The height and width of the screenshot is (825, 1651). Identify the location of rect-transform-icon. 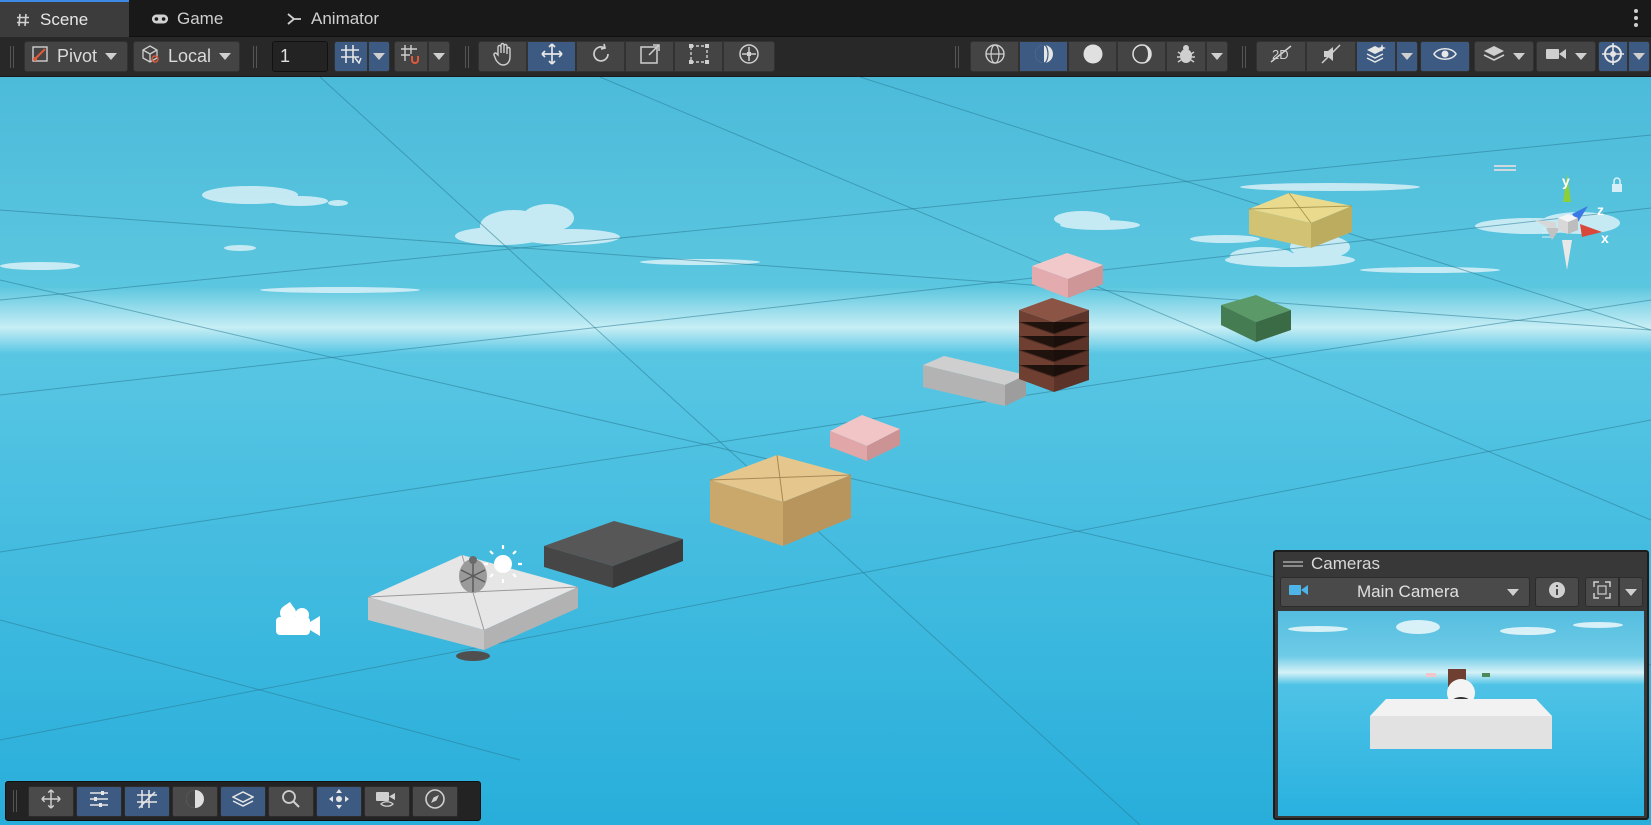
(699, 56).